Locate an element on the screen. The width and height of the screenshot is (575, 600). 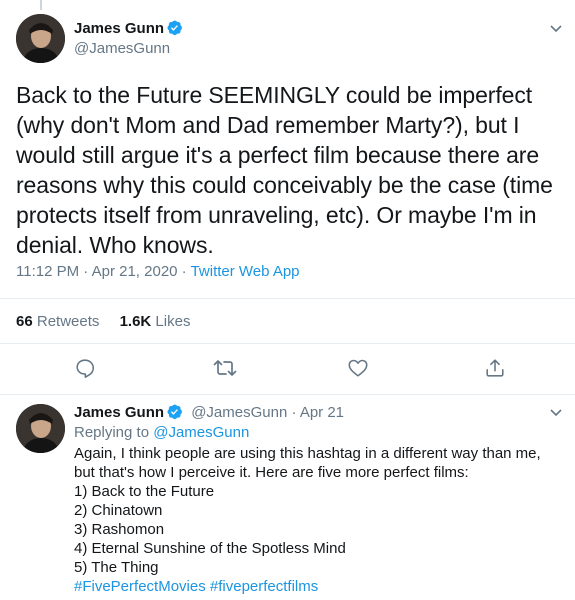
retweets-label: Retweets is located at coordinates (68, 321).